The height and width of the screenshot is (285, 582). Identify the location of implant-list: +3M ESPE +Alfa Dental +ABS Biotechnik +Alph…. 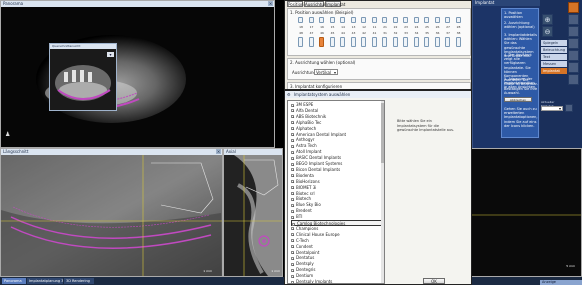
(336, 192).